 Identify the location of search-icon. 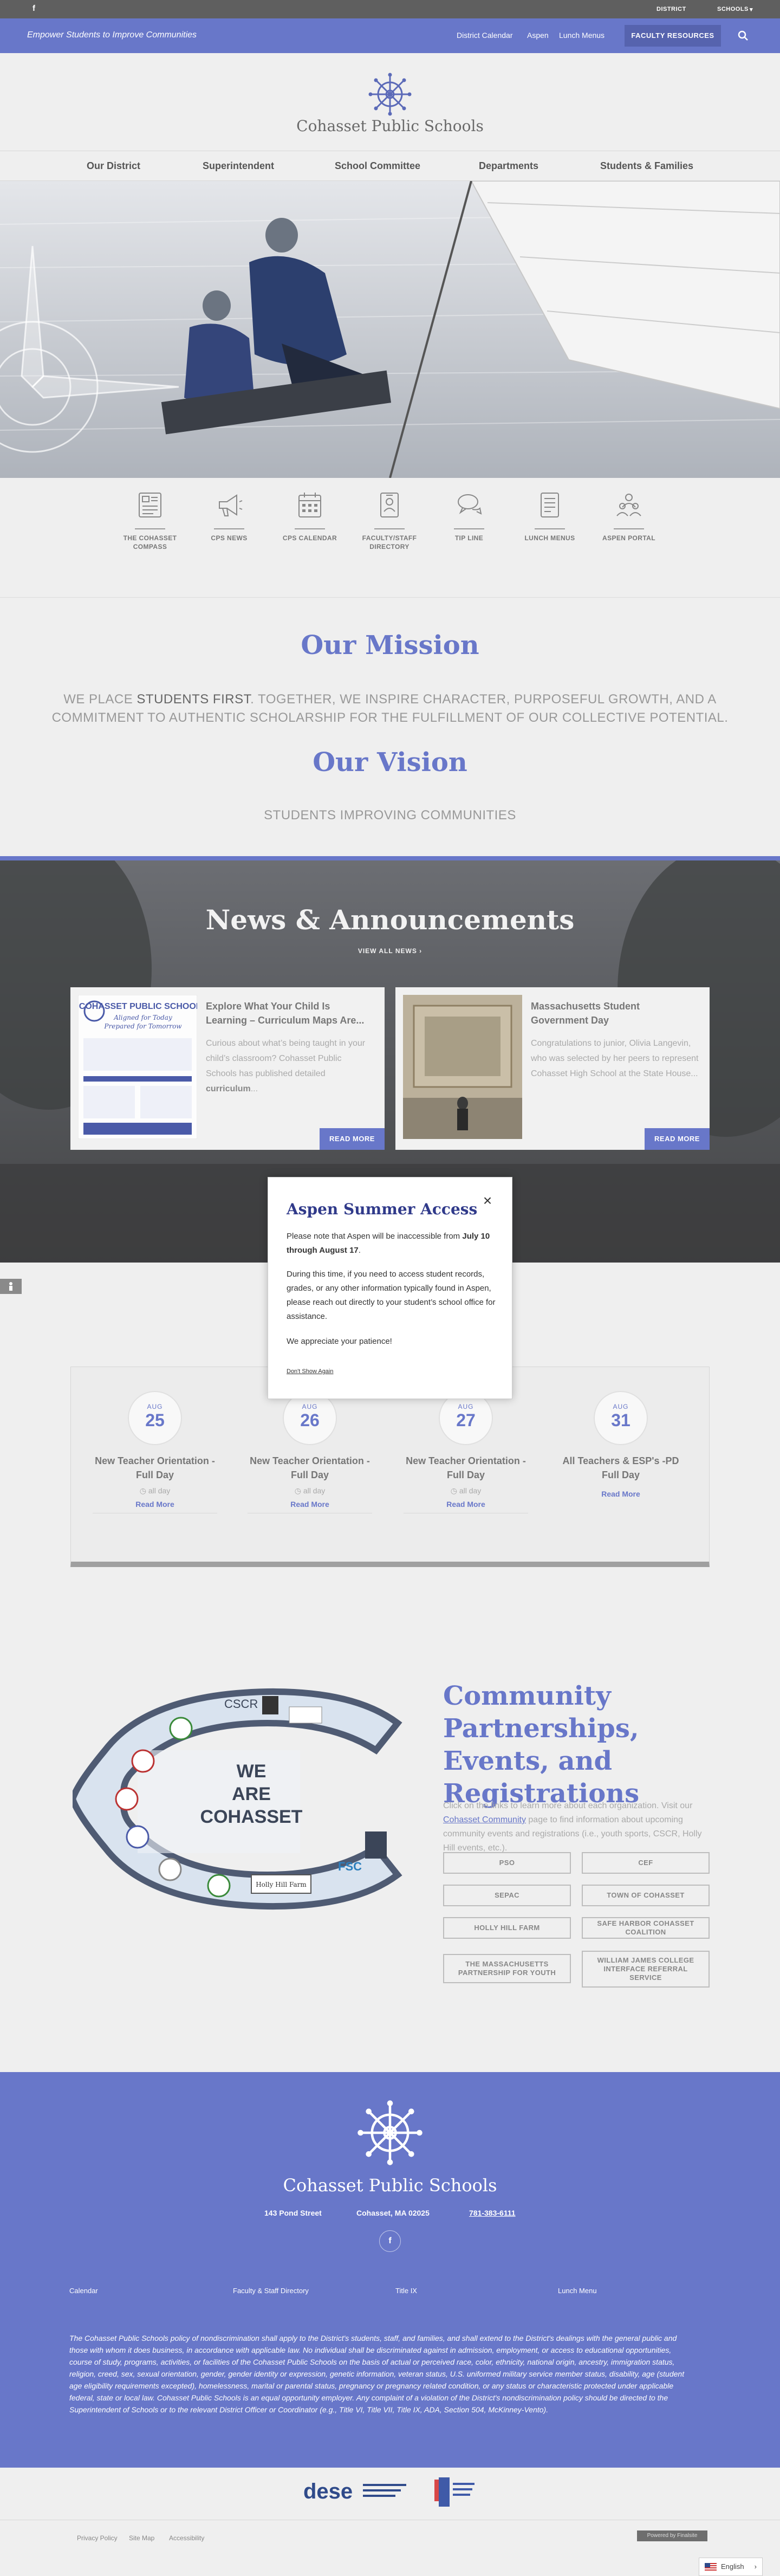
(743, 35).